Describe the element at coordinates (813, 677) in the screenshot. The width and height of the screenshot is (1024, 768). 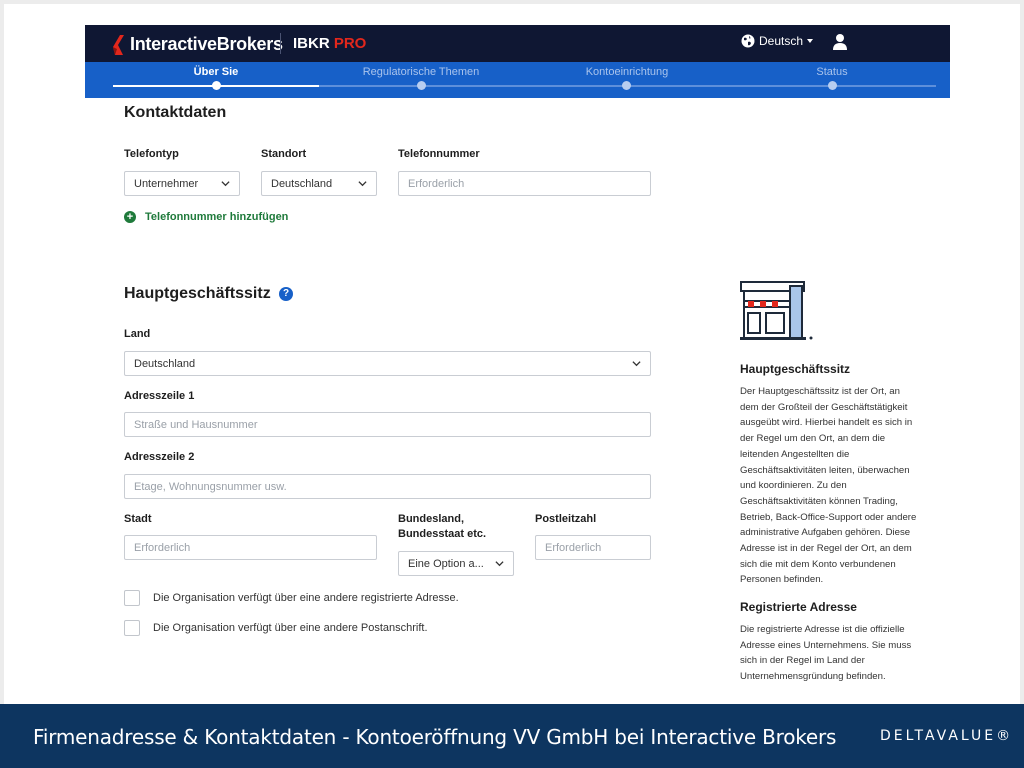
I see `side-text-line: Unternehmensgründung befinden.` at that location.